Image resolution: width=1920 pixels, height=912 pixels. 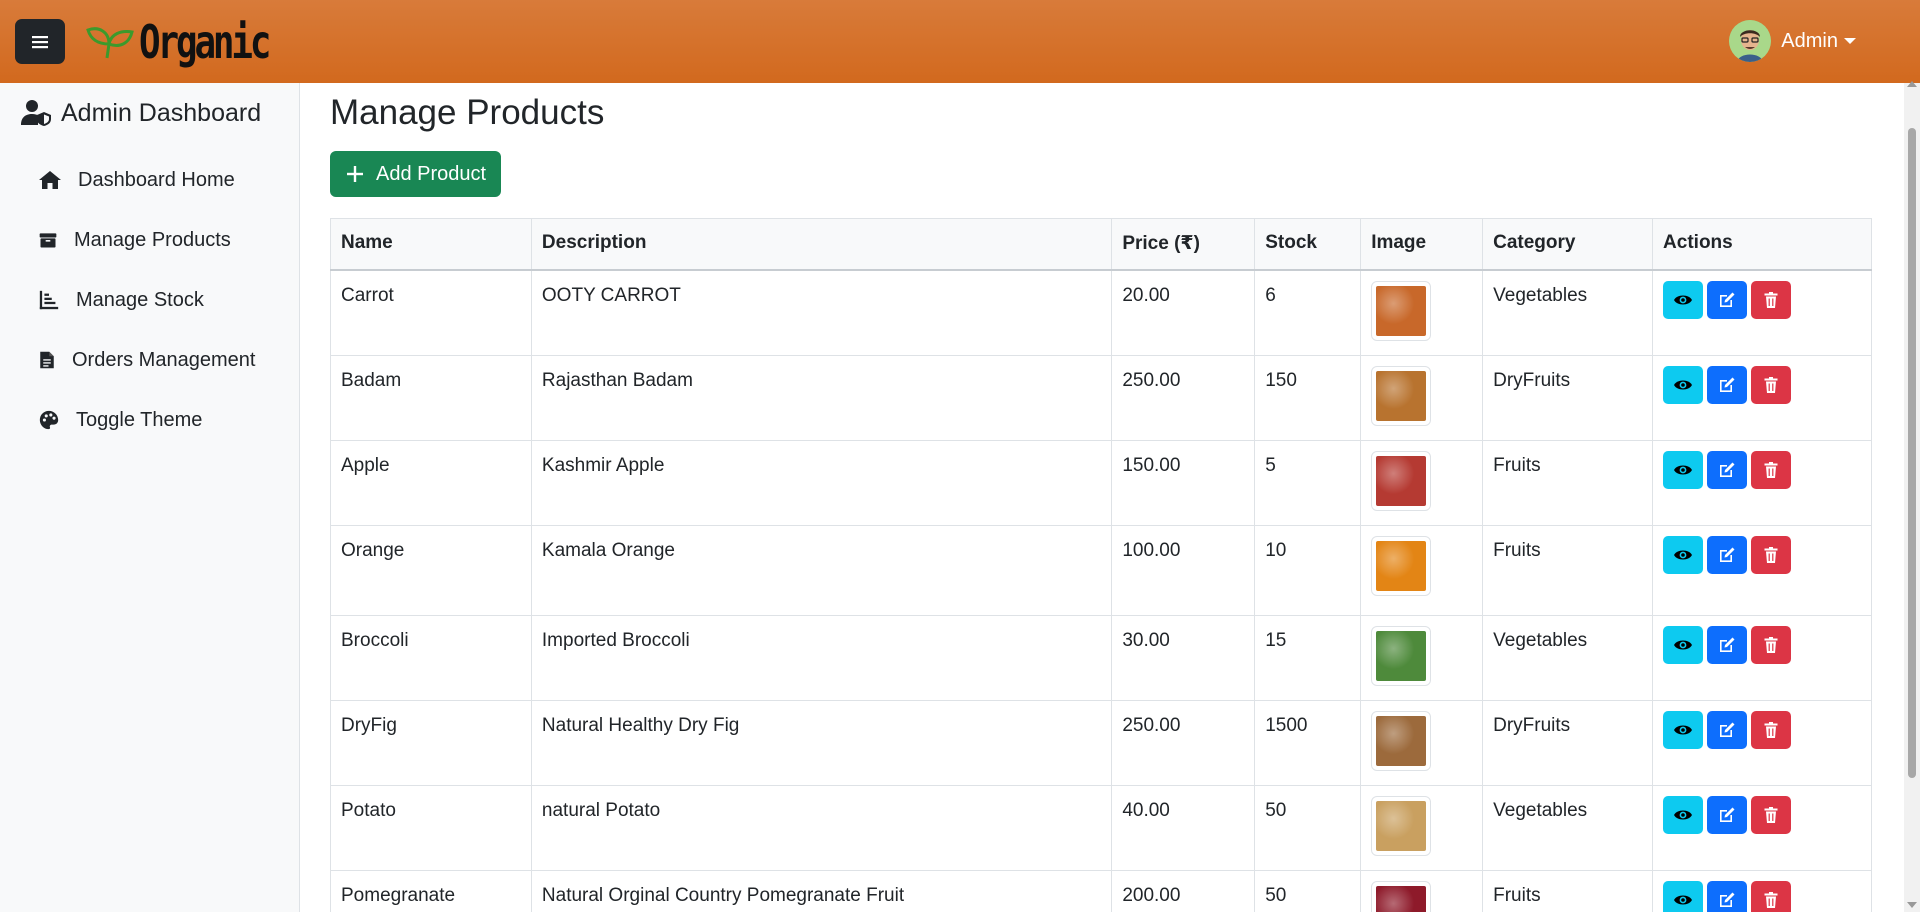 What do you see at coordinates (149, 180) in the screenshot?
I see `sidebar-item-dashboard-home: Dashboard Home` at bounding box center [149, 180].